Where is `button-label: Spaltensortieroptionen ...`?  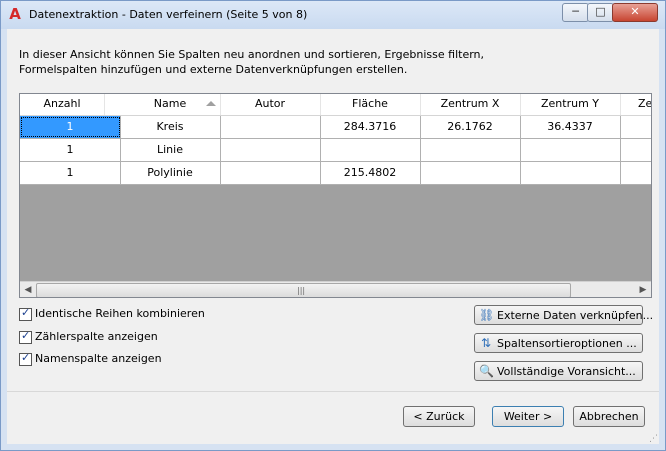
button-label: Spaltensortieroptionen ... is located at coordinates (567, 343).